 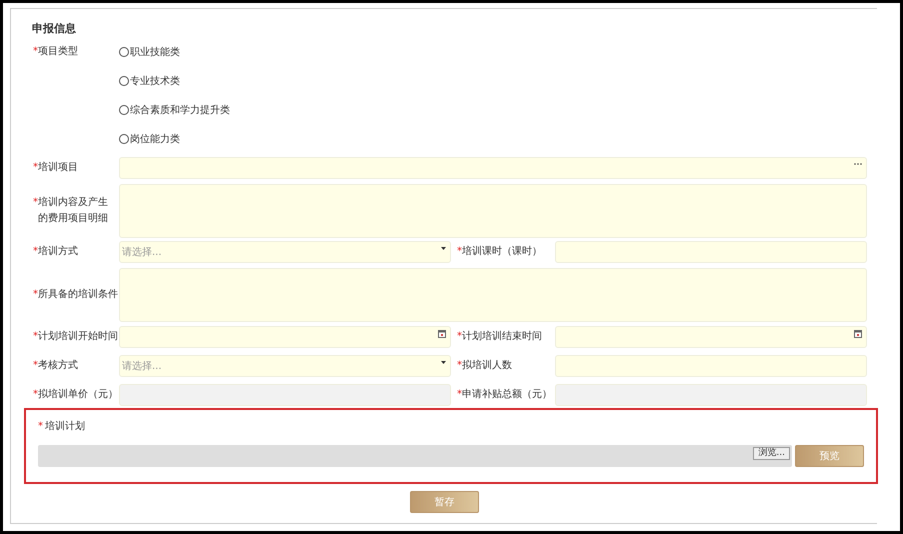 What do you see at coordinates (155, 139) in the screenshot?
I see `radio-label: 岗位能力类` at bounding box center [155, 139].